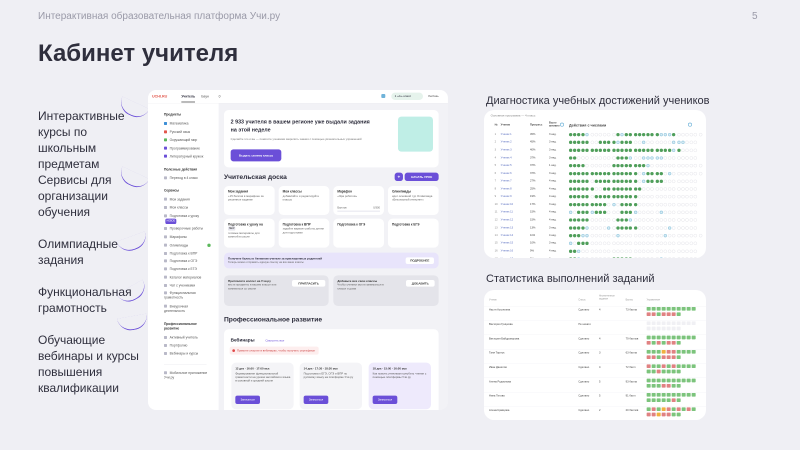 This screenshot has height=450, width=800. What do you see at coordinates (506, 196) in the screenshot?
I see `student-name: Ученик 9` at bounding box center [506, 196].